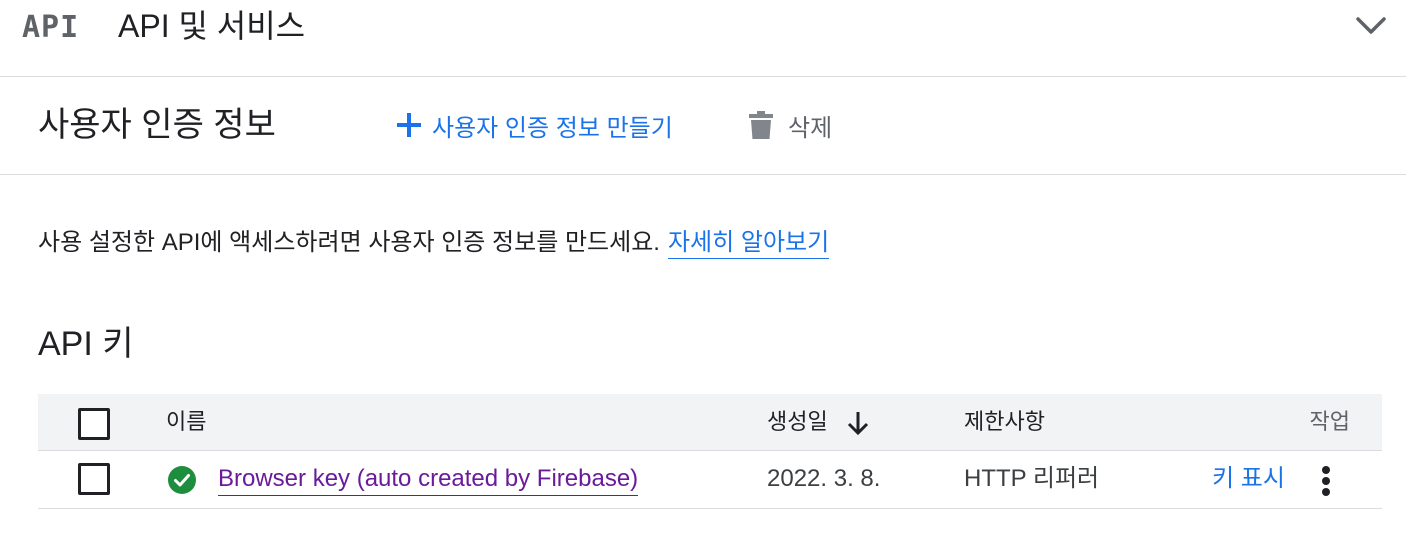 This screenshot has height=534, width=1406. I want to click on trash-icon, so click(761, 125).